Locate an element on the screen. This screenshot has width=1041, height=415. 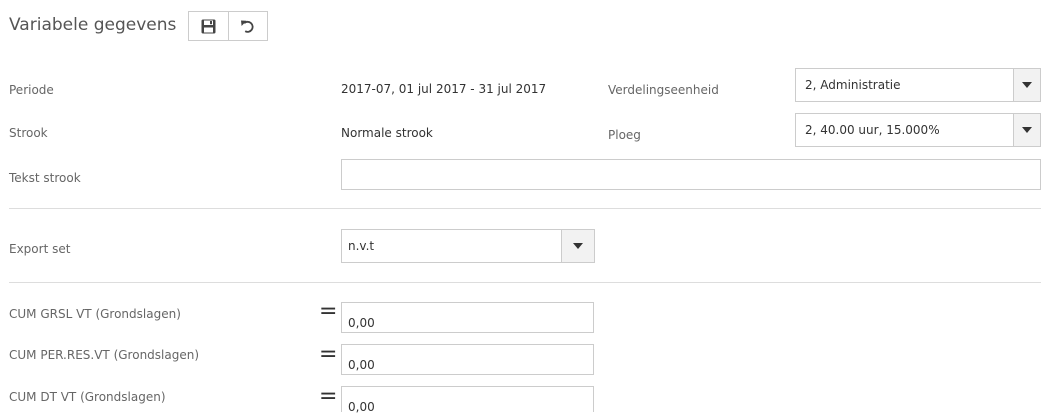
export-set-label: Export set is located at coordinates (40, 249).